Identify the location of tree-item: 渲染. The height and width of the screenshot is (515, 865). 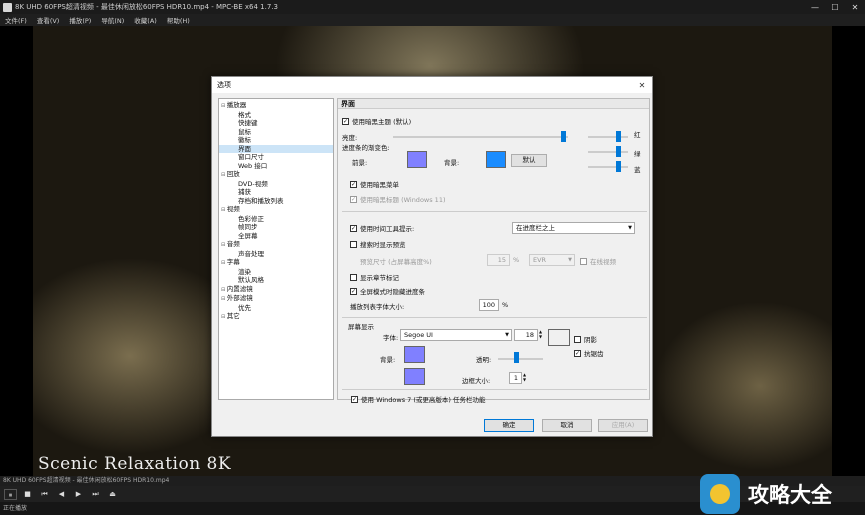
(276, 272).